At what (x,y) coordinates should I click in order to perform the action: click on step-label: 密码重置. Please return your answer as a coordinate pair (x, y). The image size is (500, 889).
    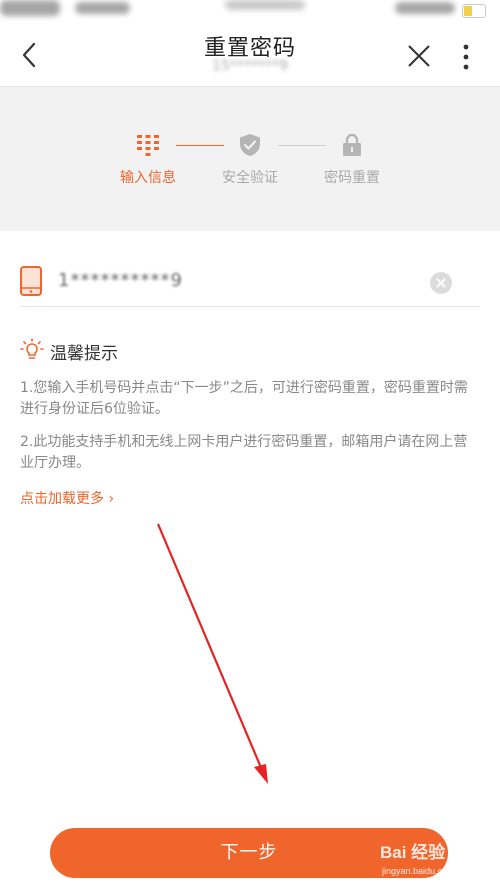
    Looking at the image, I should click on (352, 178).